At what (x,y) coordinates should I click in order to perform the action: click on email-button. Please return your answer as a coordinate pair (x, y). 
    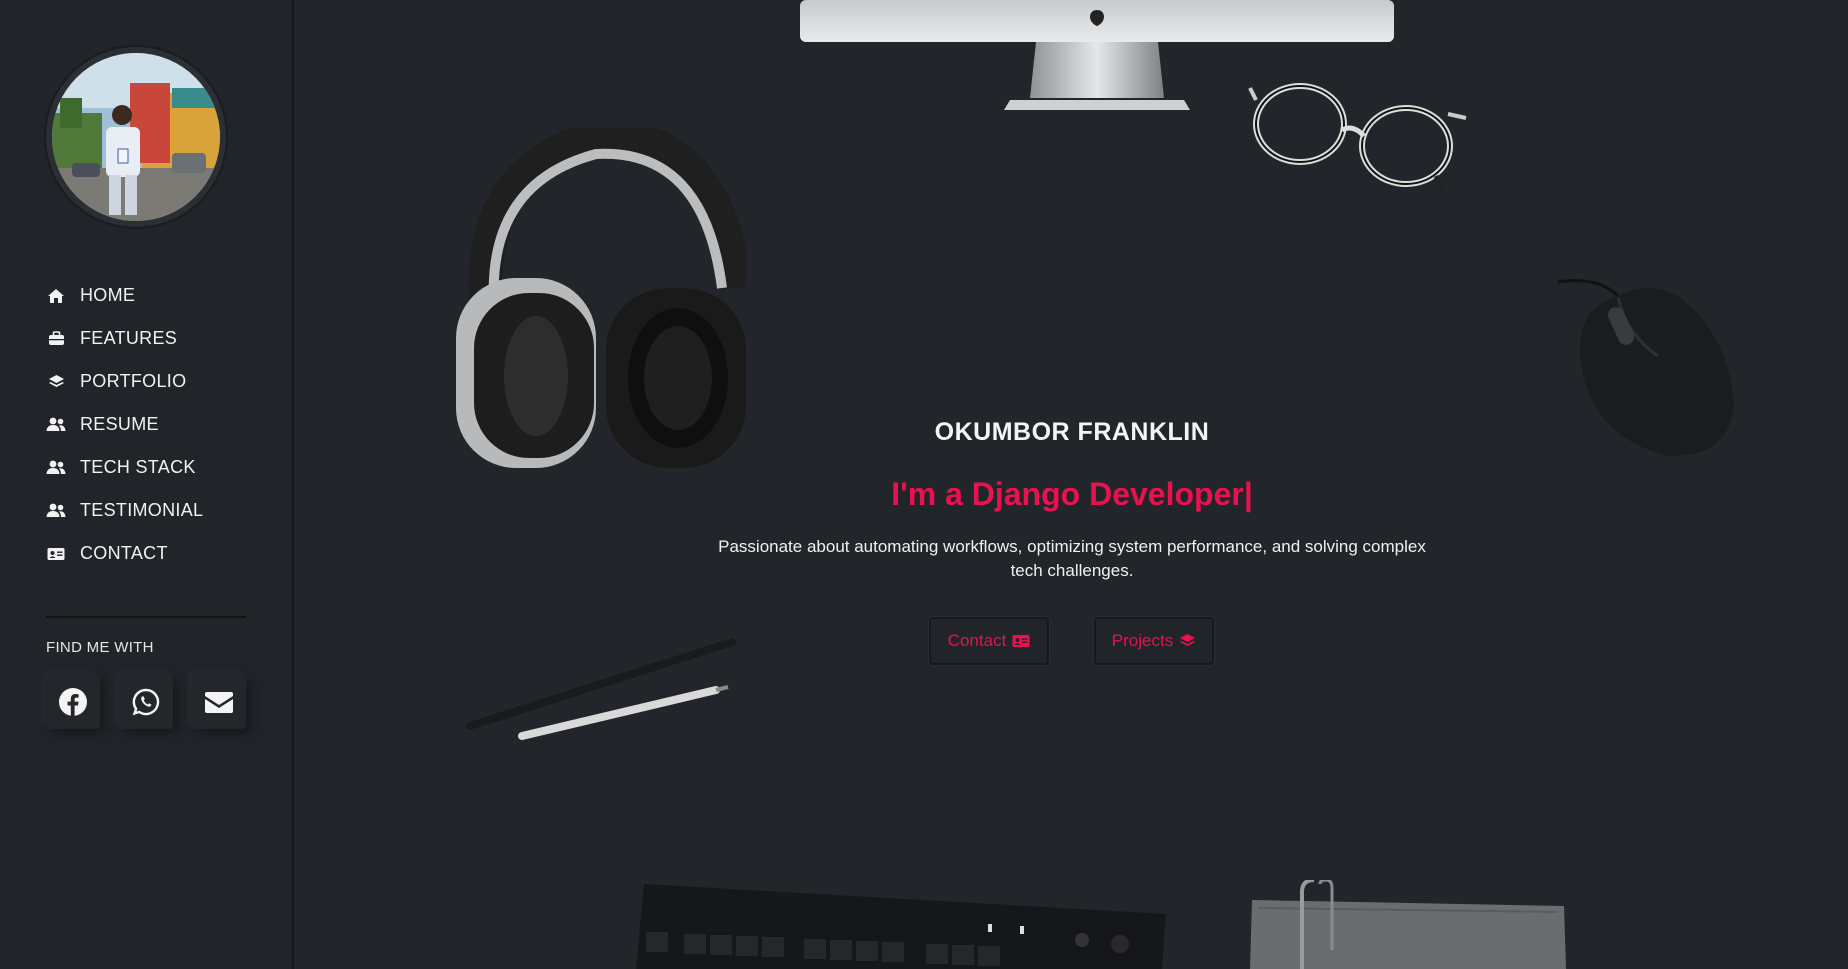
    Looking at the image, I should click on (219, 702).